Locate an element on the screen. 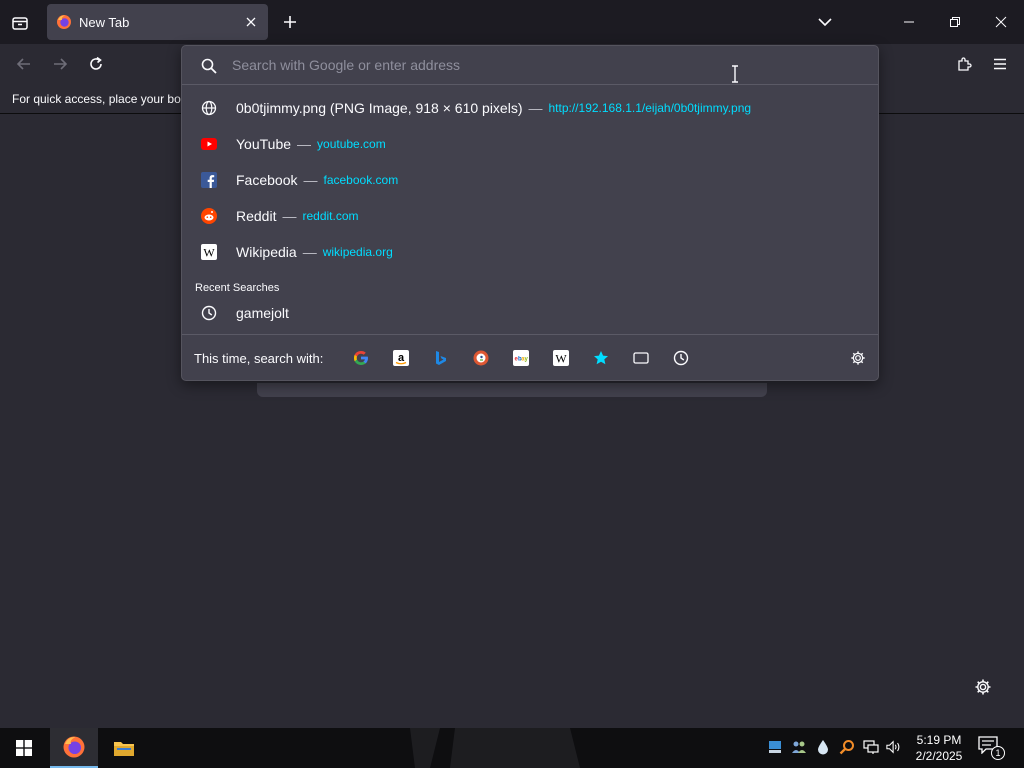 Image resolution: width=1024 pixels, height=768 pixels. reload-icon is located at coordinates (96, 63).